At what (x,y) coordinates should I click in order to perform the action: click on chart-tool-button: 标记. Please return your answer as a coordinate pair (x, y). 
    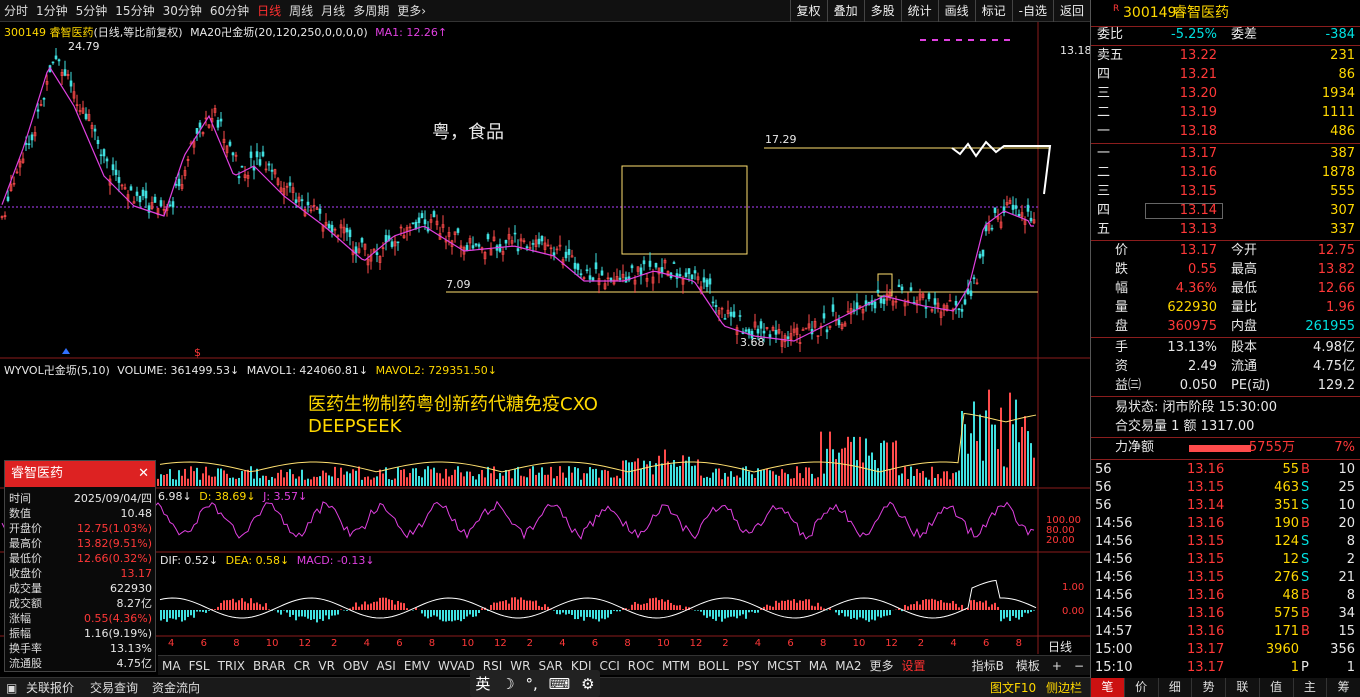
    Looking at the image, I should click on (993, 11).